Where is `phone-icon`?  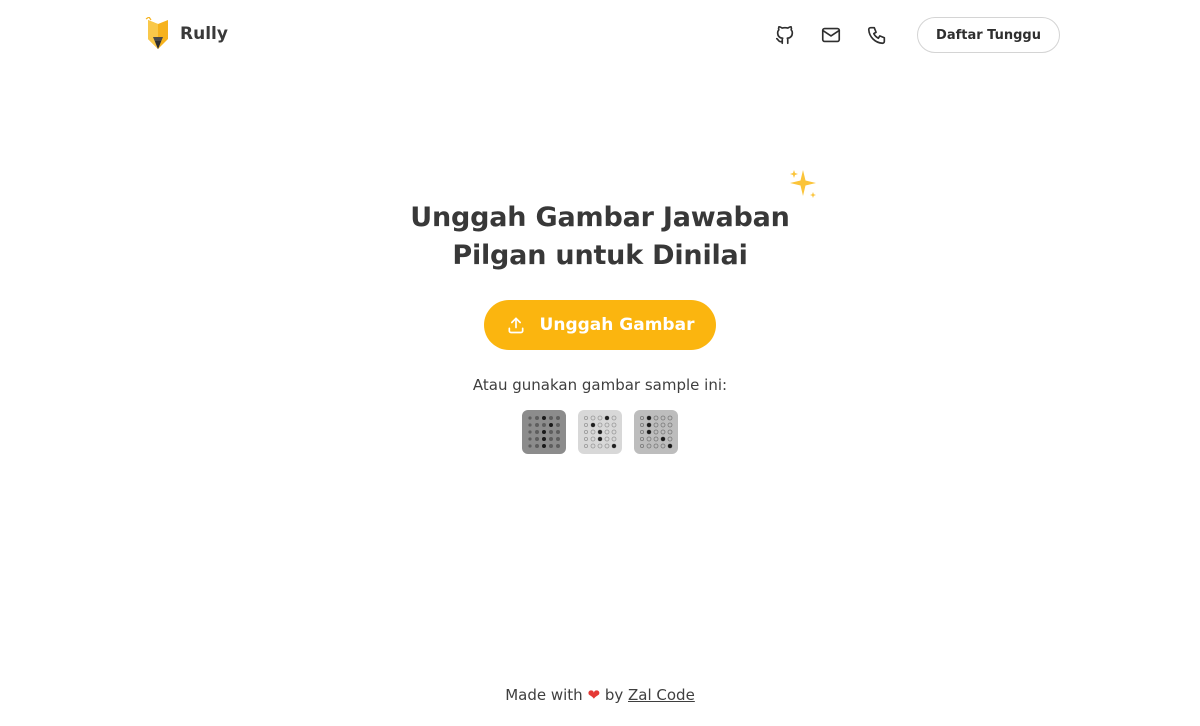
phone-icon is located at coordinates (876, 35).